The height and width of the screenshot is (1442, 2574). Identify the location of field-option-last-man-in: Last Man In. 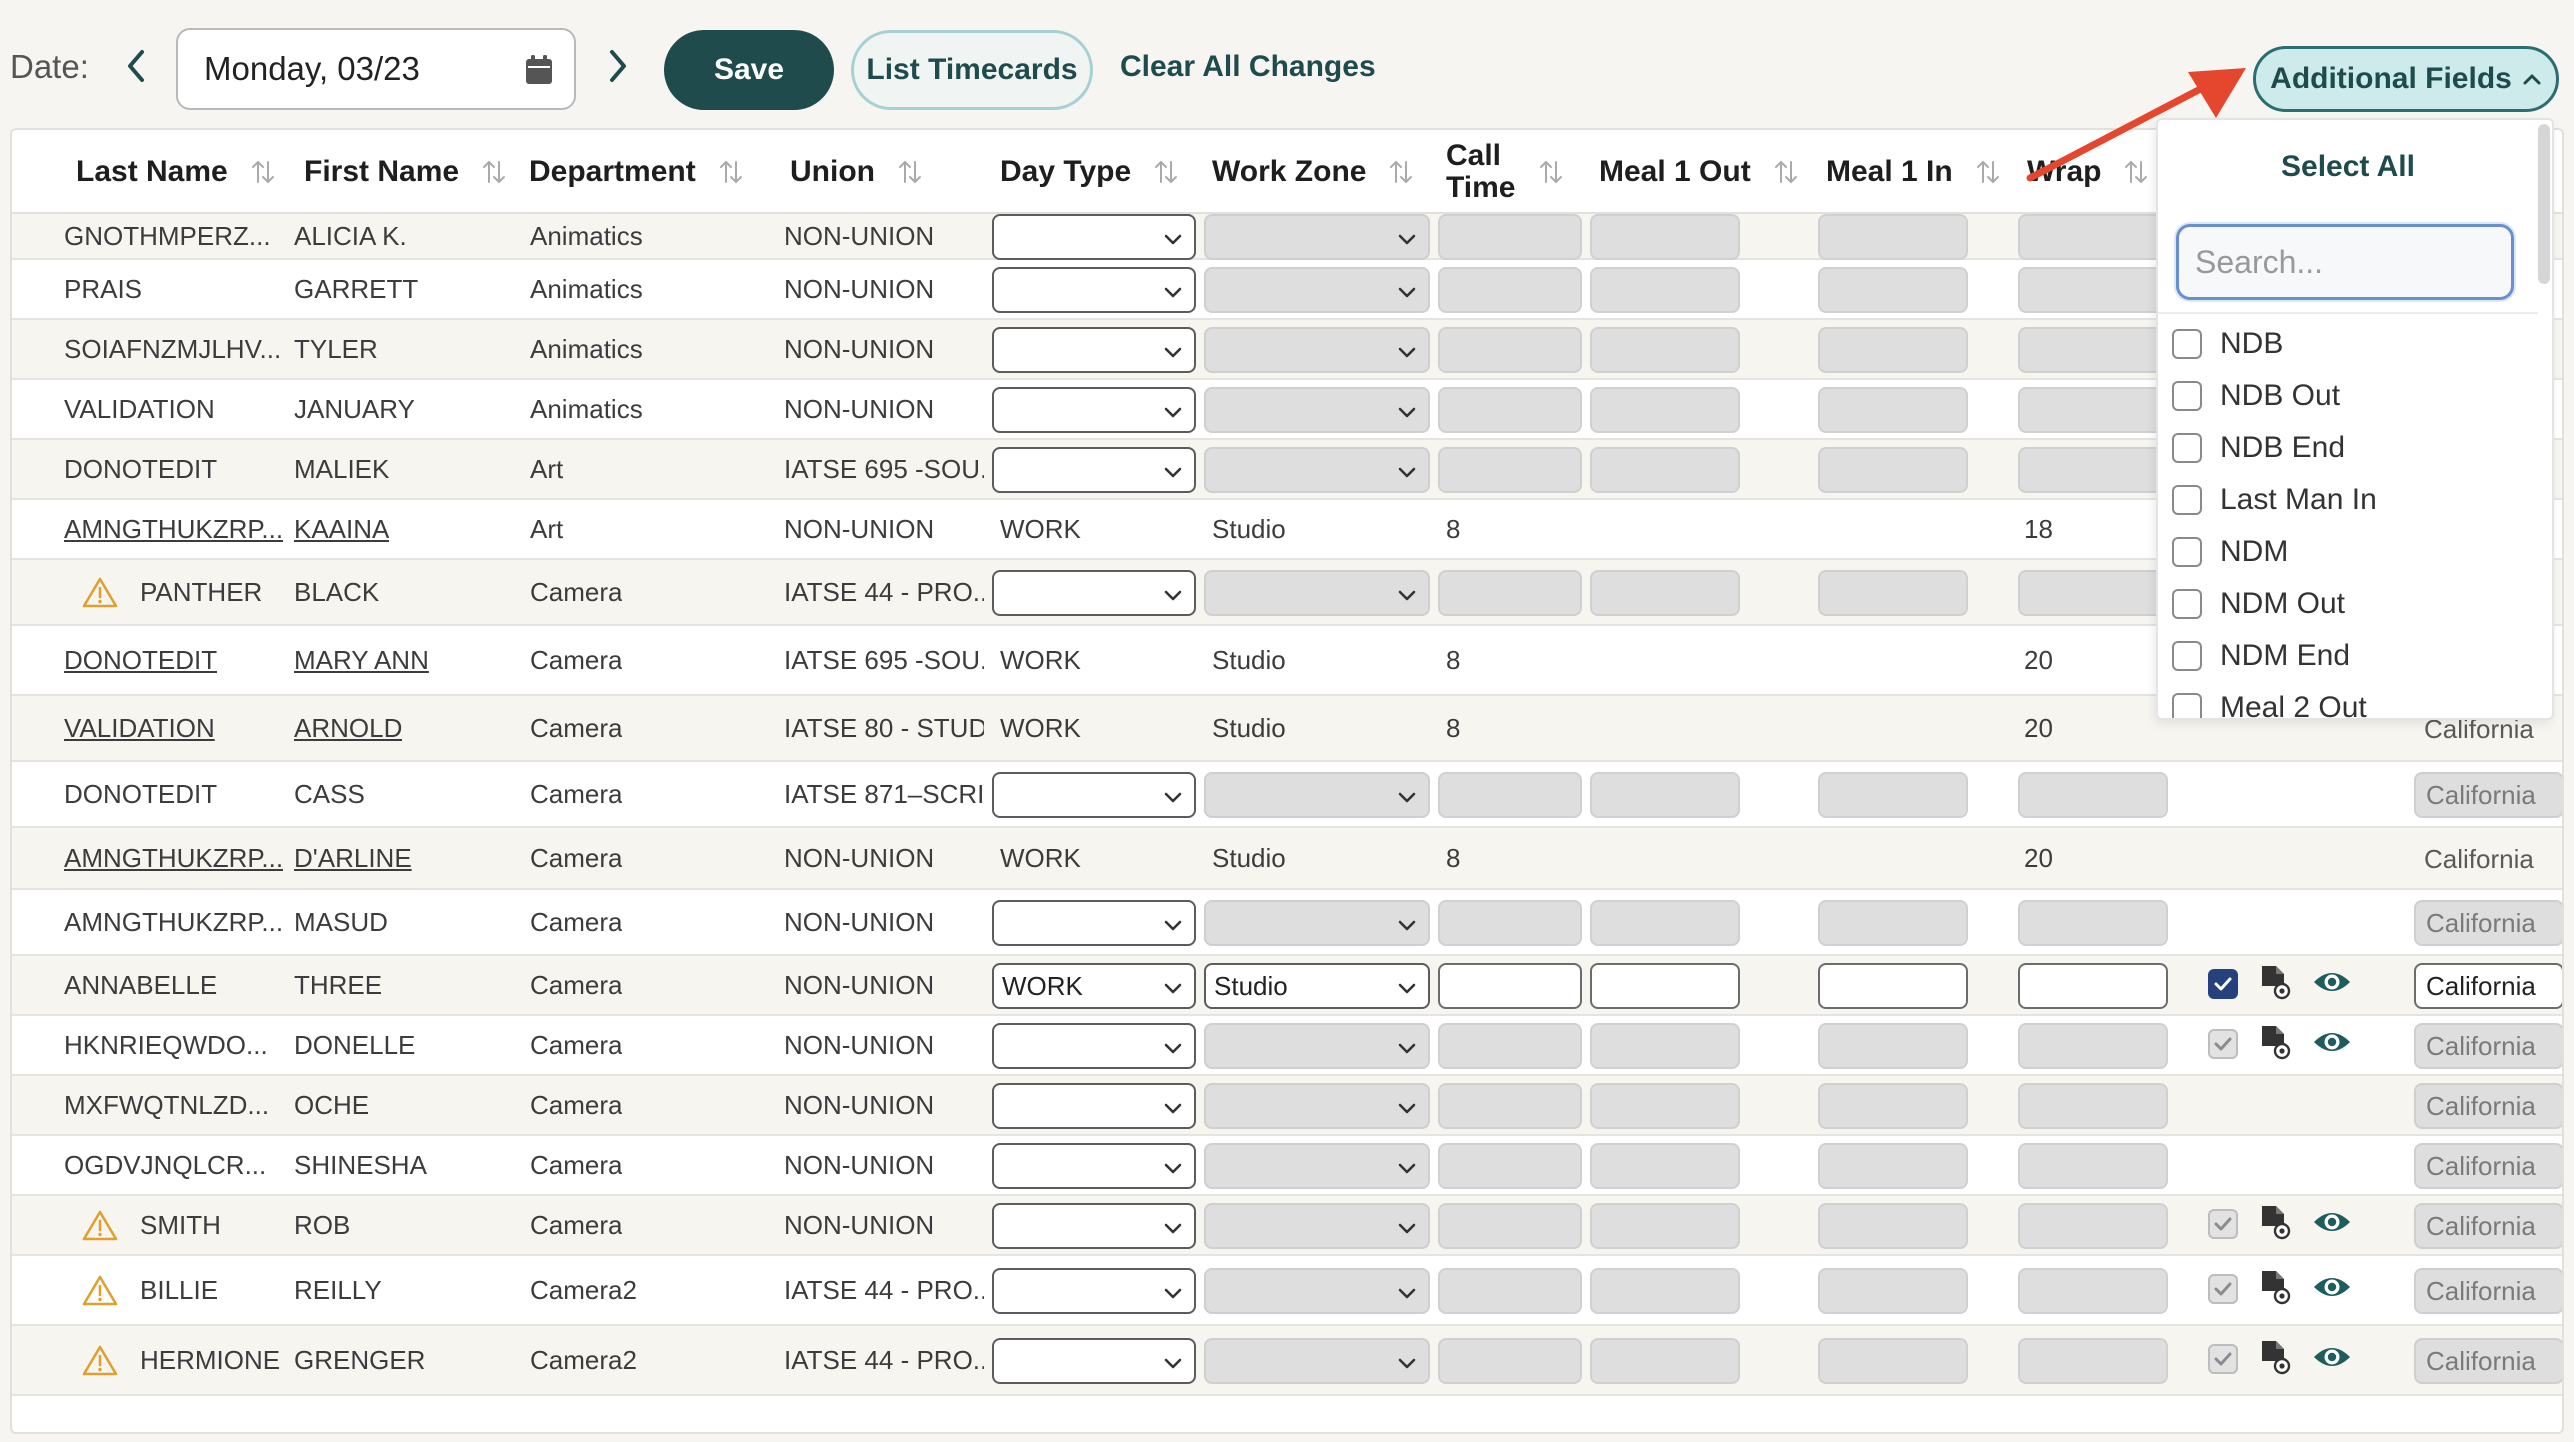
(2352, 500).